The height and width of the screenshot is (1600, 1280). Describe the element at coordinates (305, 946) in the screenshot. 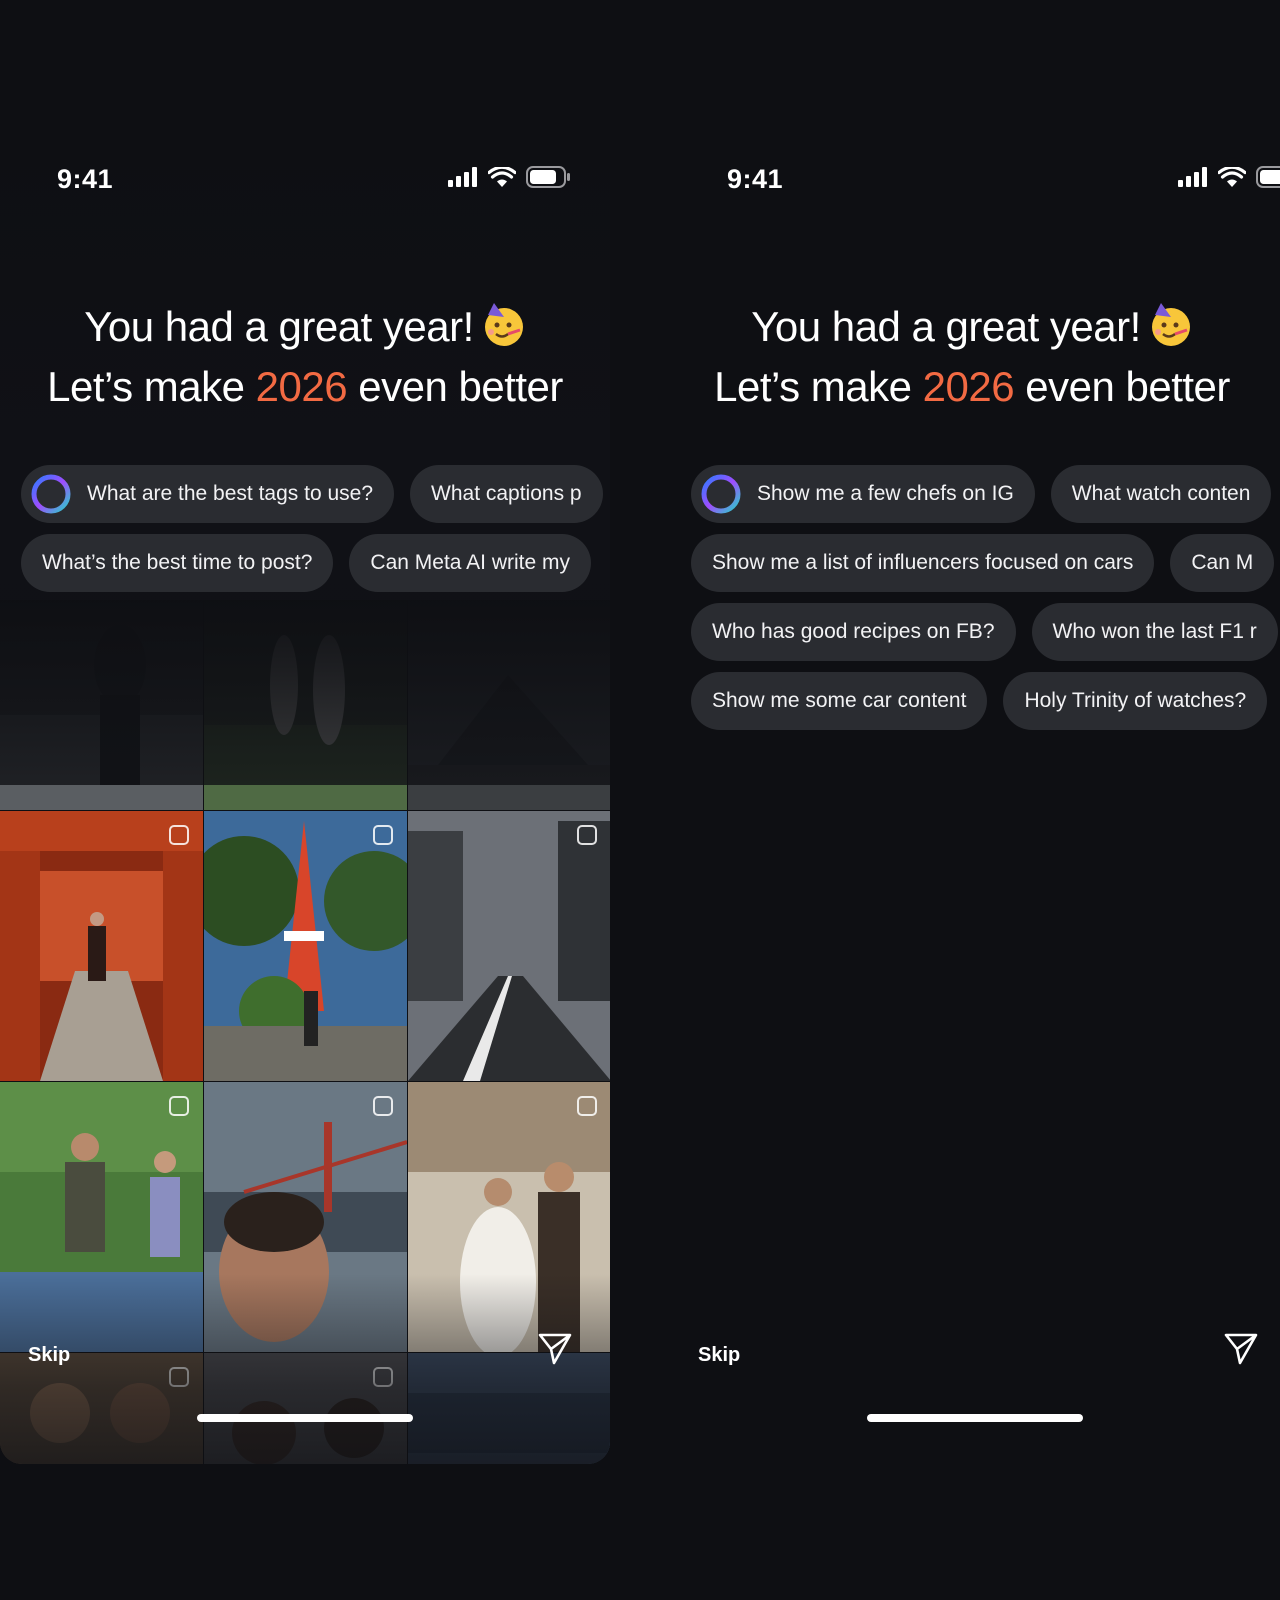

I see `photo-tile-tokyo-tower` at that location.